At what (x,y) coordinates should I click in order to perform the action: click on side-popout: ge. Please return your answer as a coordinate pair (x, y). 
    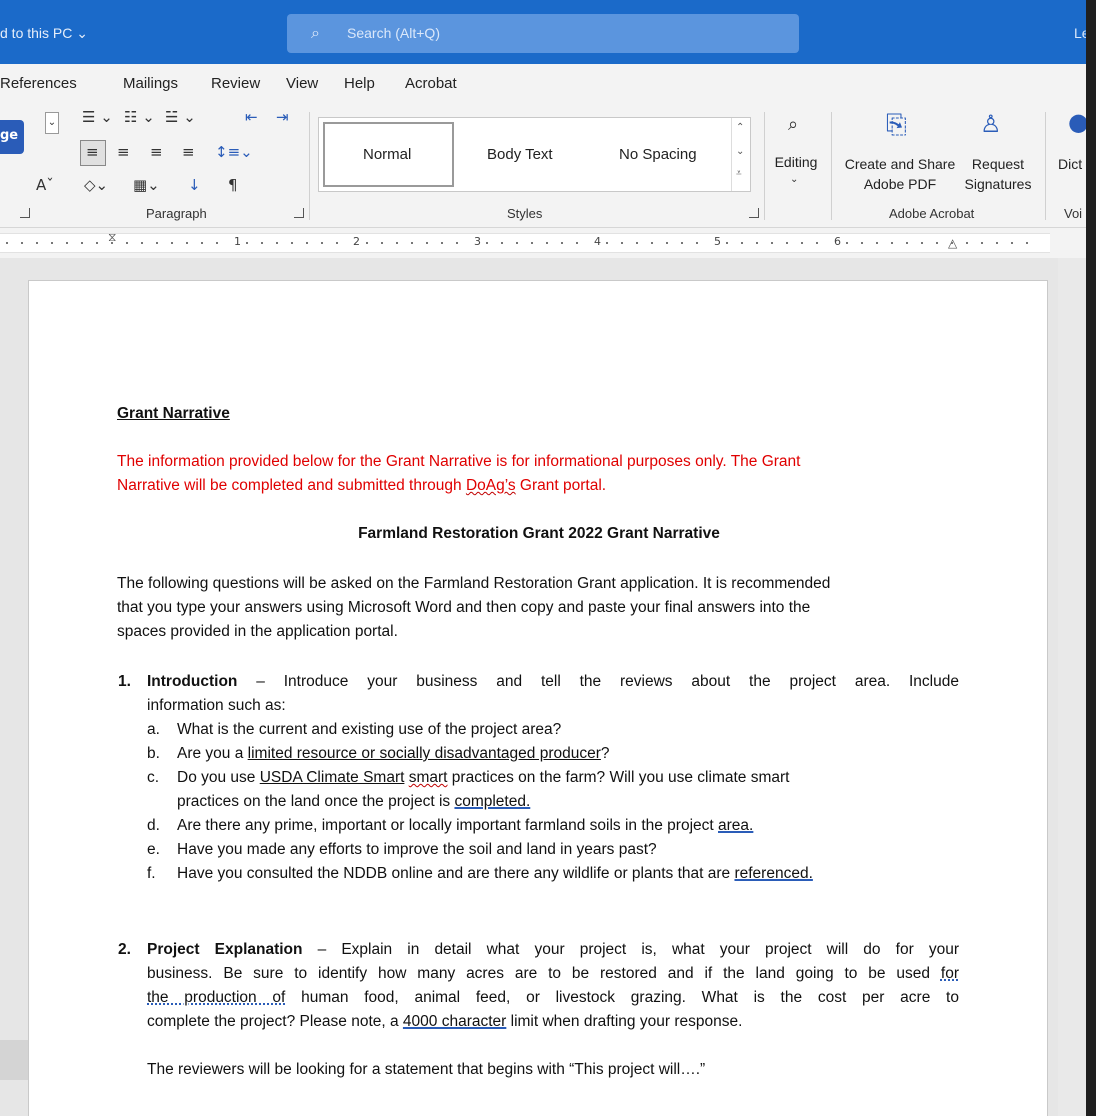
    Looking at the image, I should click on (12, 137).